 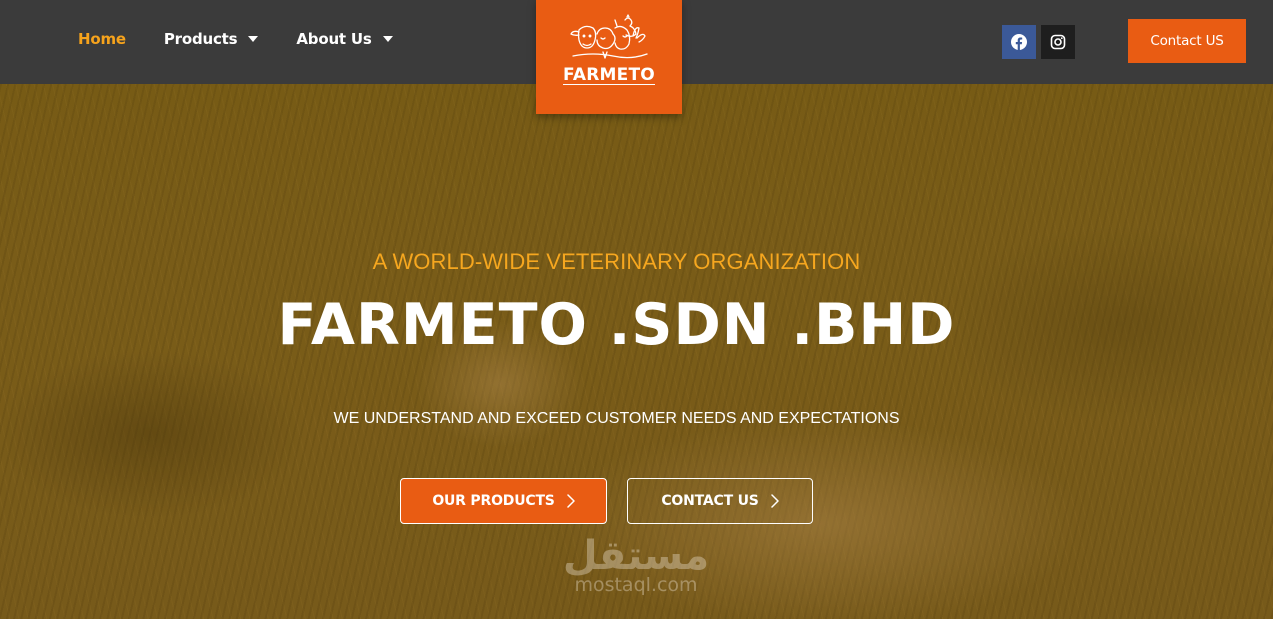 What do you see at coordinates (616, 261) in the screenshot?
I see `hero-tagline: A WORLD-WIDE VETERINARY ORGANIZATION` at bounding box center [616, 261].